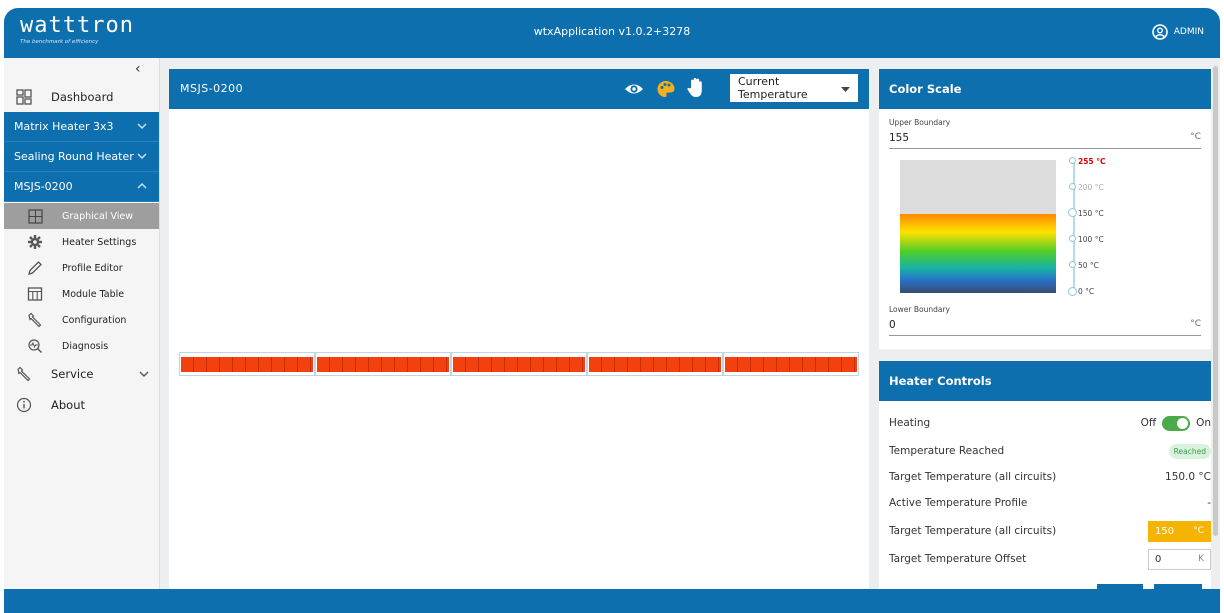  What do you see at coordinates (940, 381) in the screenshot?
I see `panel-title: Heater Controls` at bounding box center [940, 381].